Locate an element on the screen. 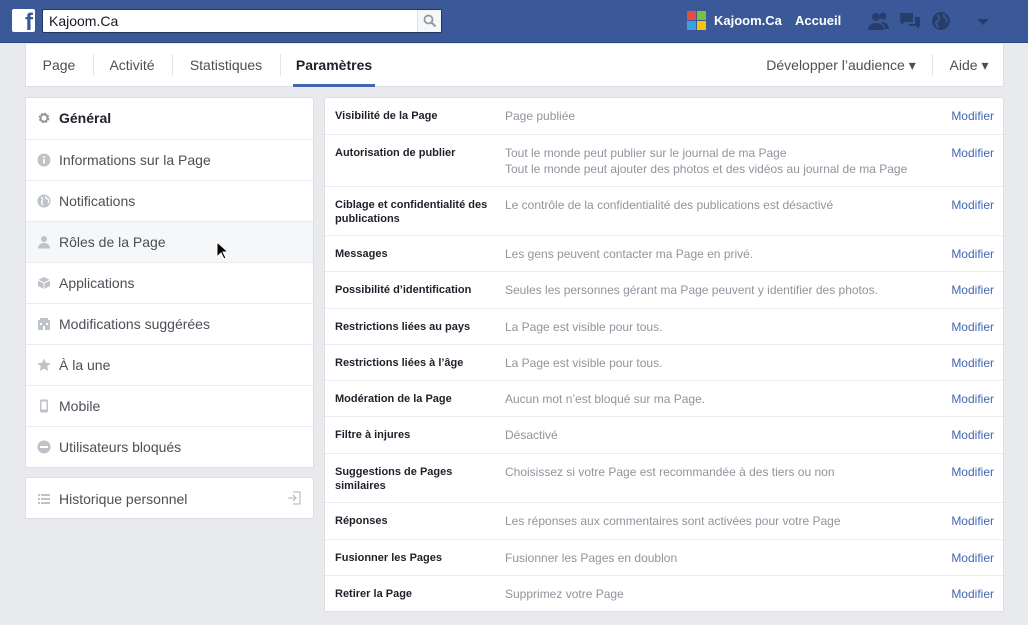  sidebar-item-suggested-edits: Modifications suggérées is located at coordinates (169, 323).